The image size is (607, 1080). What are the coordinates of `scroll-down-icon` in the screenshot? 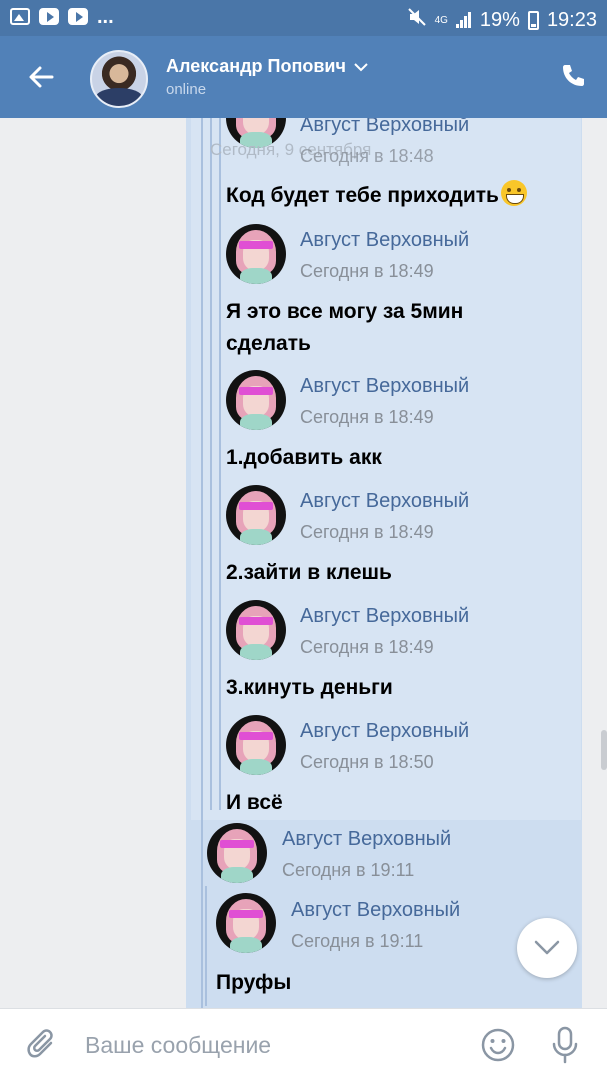 It's located at (547, 947).